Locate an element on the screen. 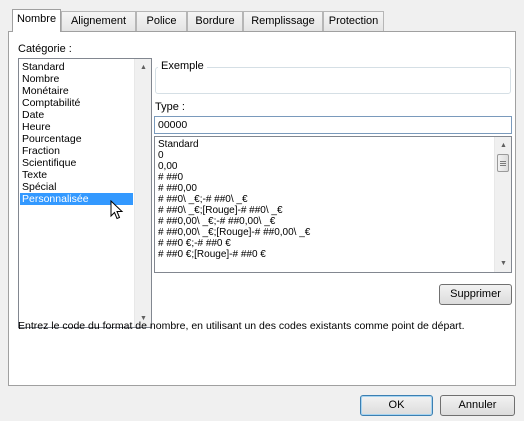 The width and height of the screenshot is (524, 421). type-label: Type : is located at coordinates (170, 107).